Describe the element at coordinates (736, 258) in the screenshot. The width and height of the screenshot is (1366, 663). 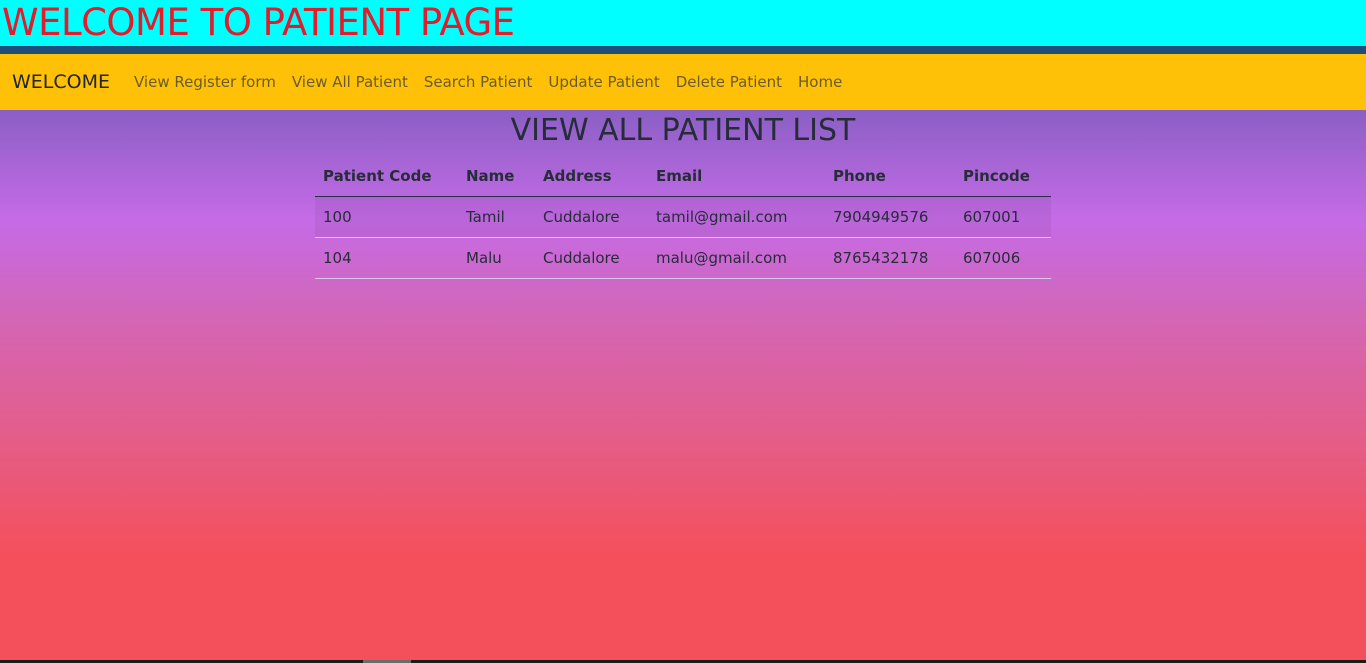
I see `cell-email: malu@gmail.com` at that location.